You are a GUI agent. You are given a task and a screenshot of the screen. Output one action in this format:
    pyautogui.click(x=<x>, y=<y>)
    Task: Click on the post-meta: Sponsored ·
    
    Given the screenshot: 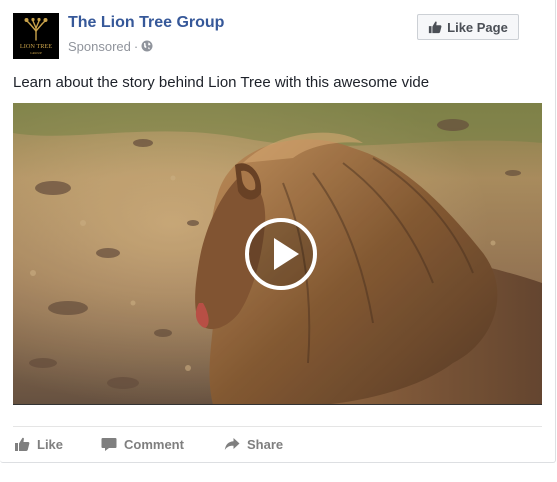 What is the action you would take?
    pyautogui.click(x=110, y=46)
    